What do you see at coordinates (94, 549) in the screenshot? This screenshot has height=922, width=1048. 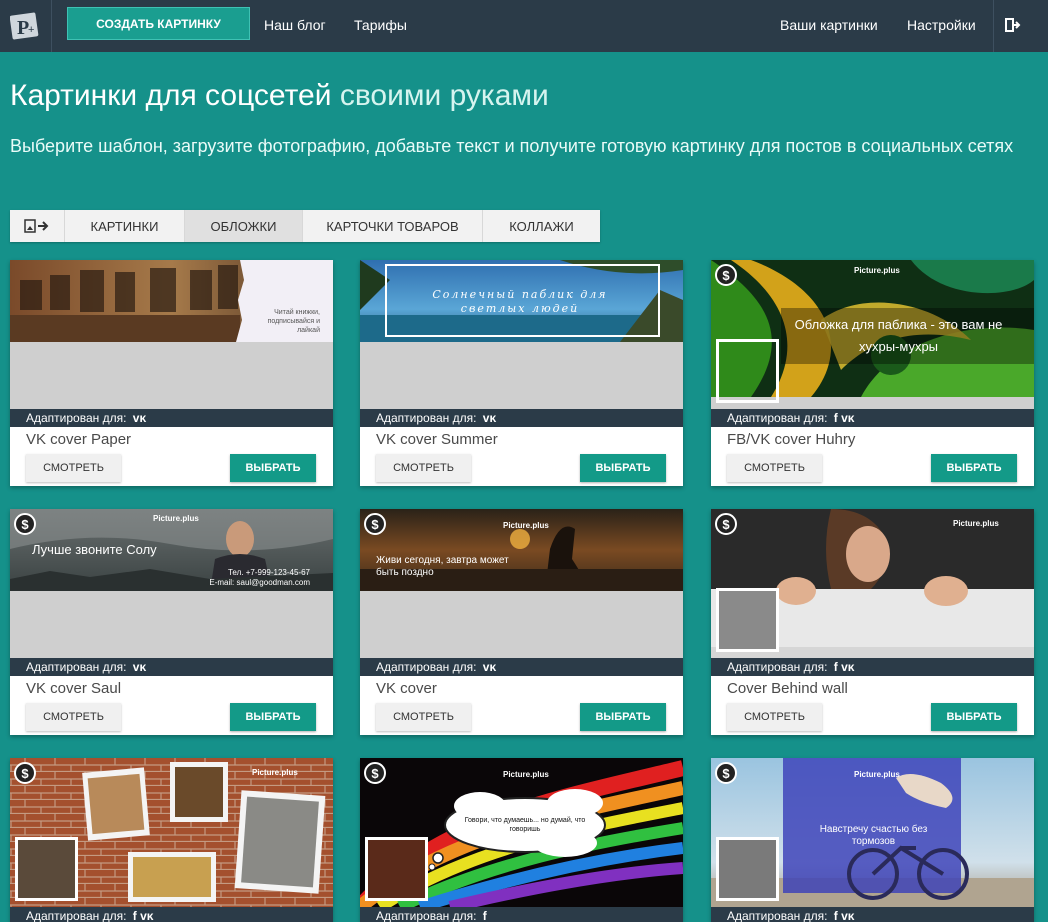 I see `template-caption: Лучше звоните Солу` at bounding box center [94, 549].